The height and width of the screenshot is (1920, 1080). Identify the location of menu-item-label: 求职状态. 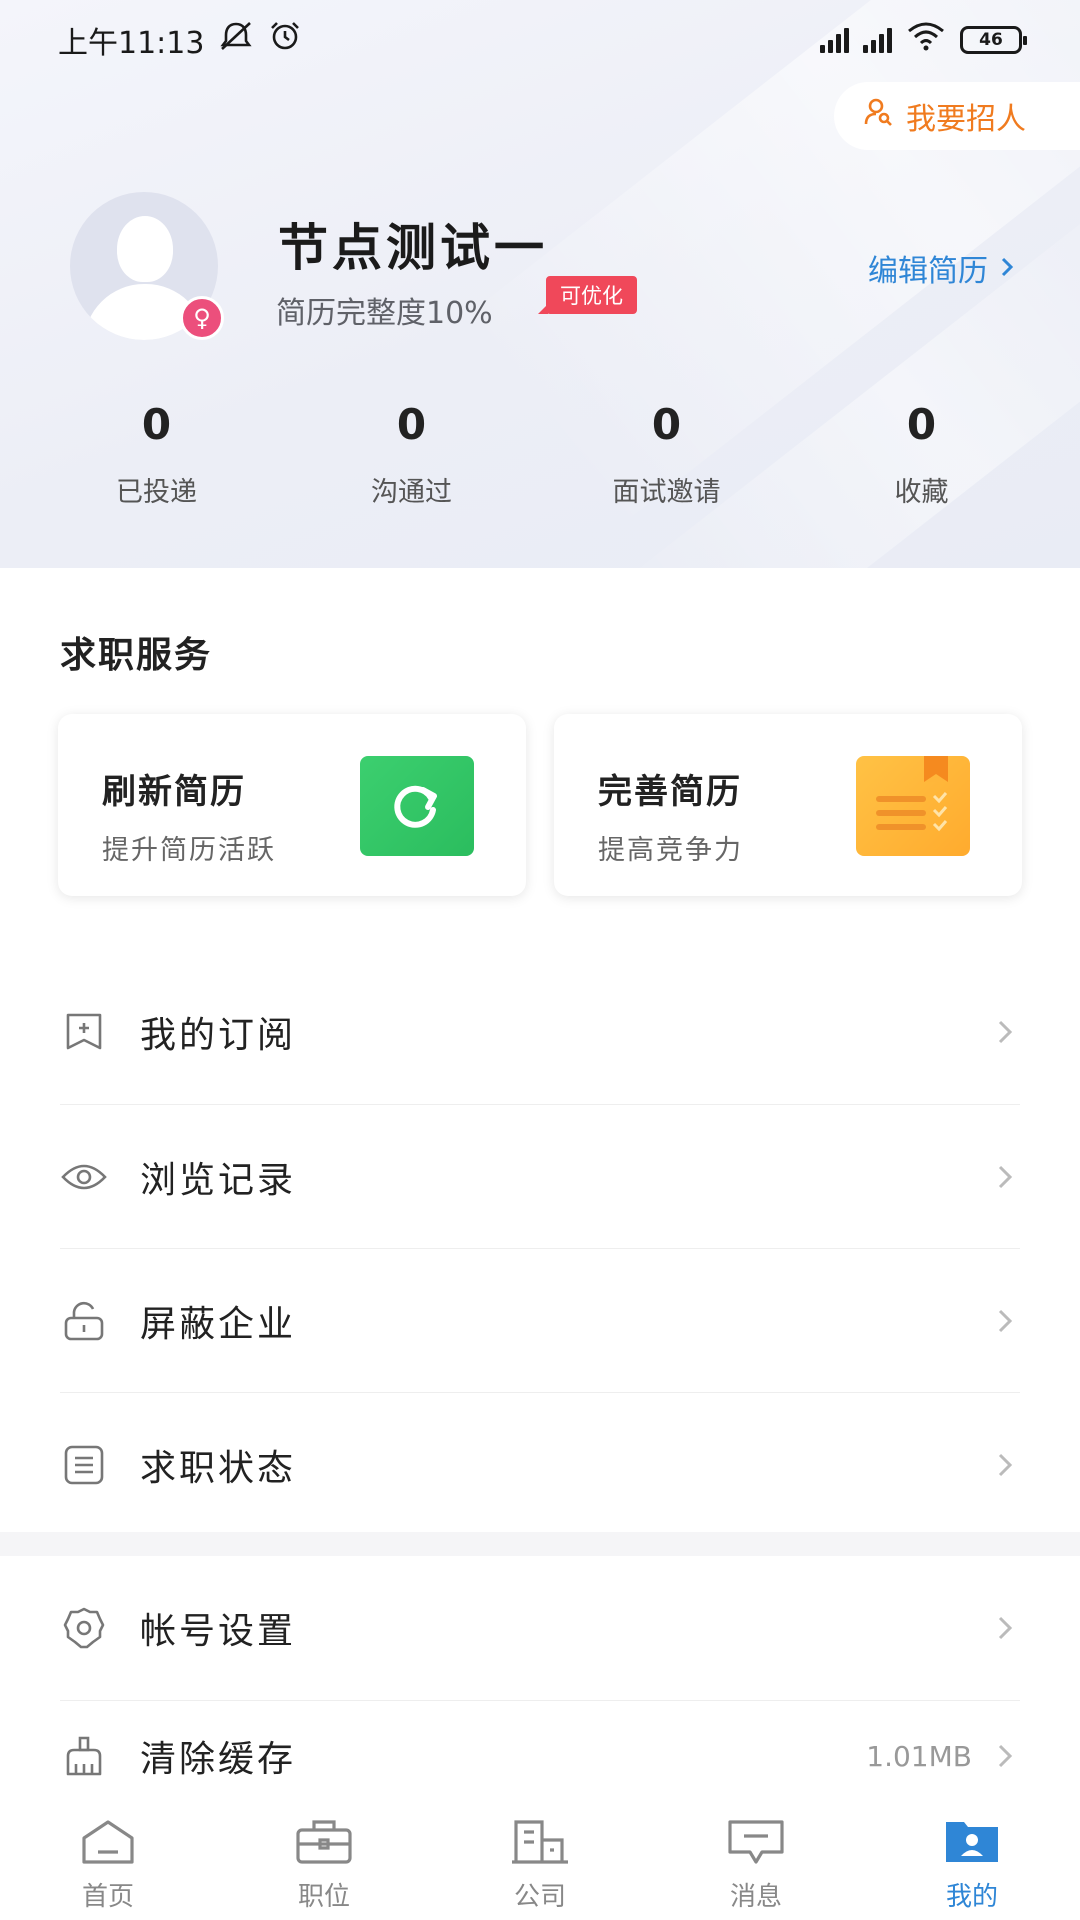
(218, 1468).